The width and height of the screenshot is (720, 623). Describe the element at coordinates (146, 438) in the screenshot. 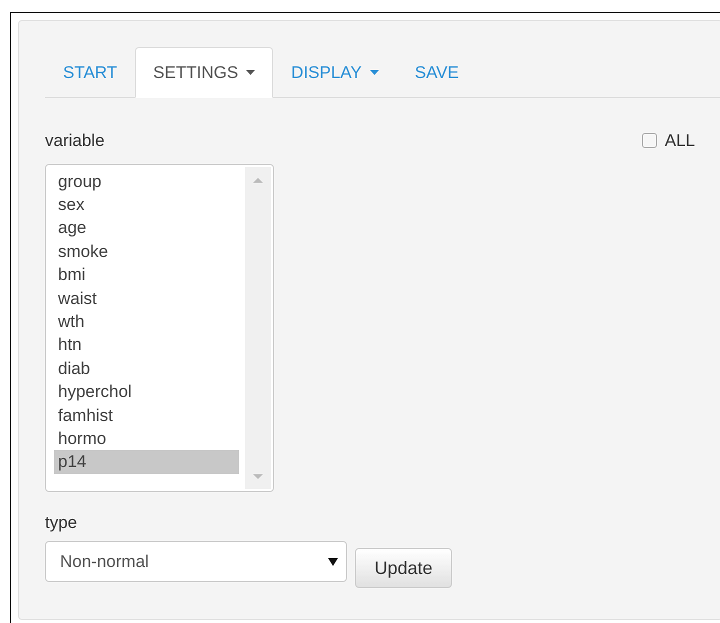

I see `list-option: hormo` at that location.